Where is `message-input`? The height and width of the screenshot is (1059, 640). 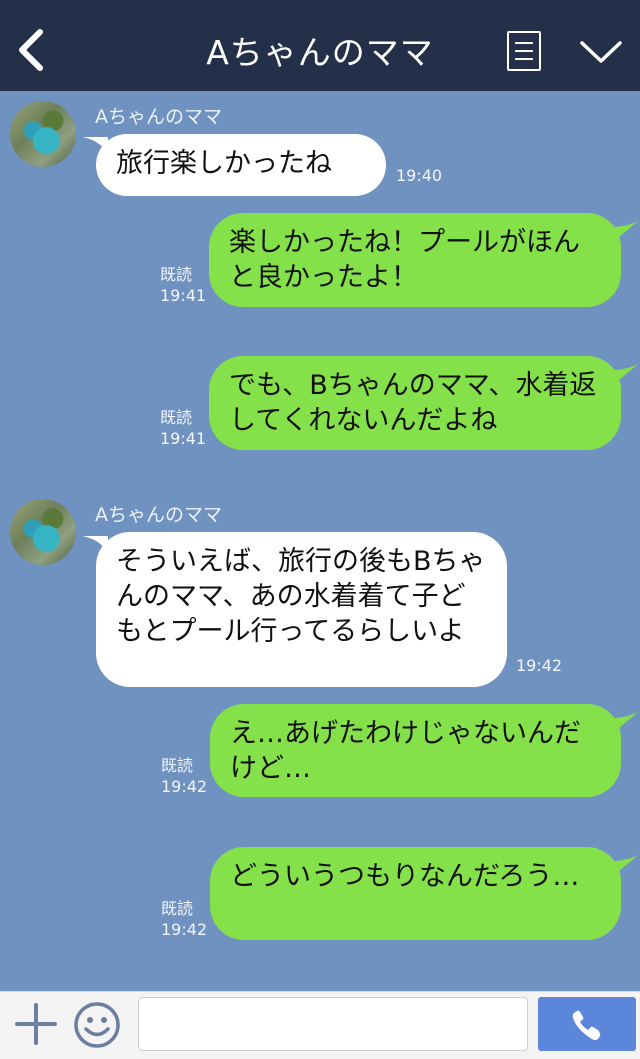
message-input is located at coordinates (333, 1024).